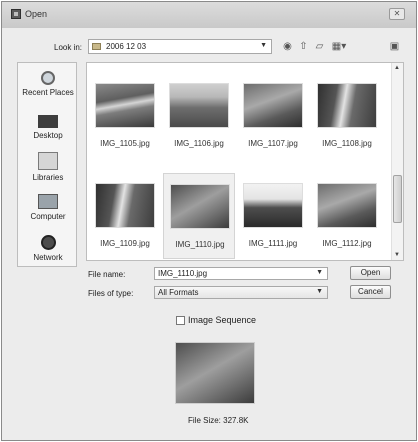 The width and height of the screenshot is (418, 442). I want to click on file-type-value: All Formats, so click(178, 292).